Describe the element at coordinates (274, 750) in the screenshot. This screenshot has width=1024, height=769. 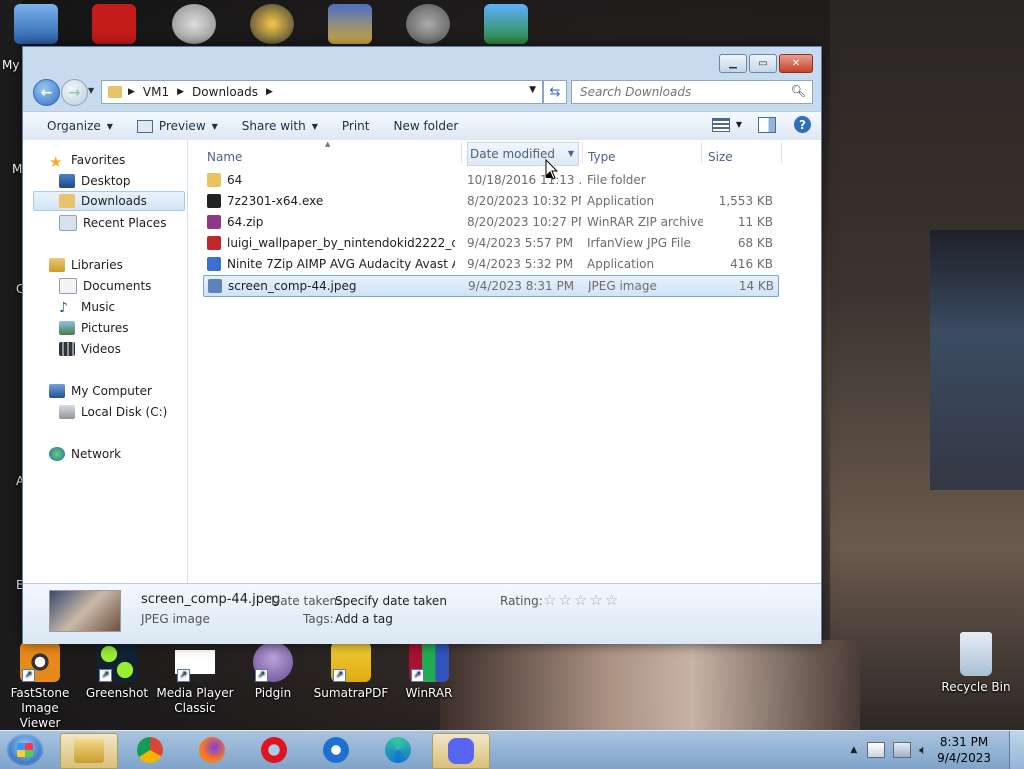
I see `taskbar-opera` at that location.